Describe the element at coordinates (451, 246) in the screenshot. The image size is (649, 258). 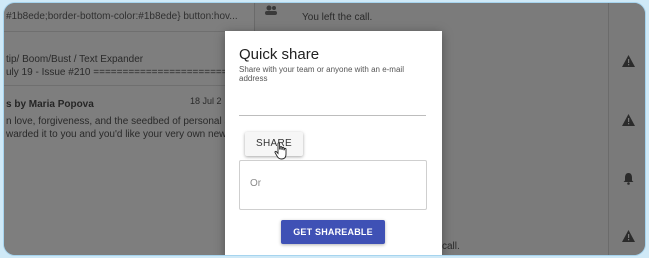
I see `call-status-message: call.` at that location.